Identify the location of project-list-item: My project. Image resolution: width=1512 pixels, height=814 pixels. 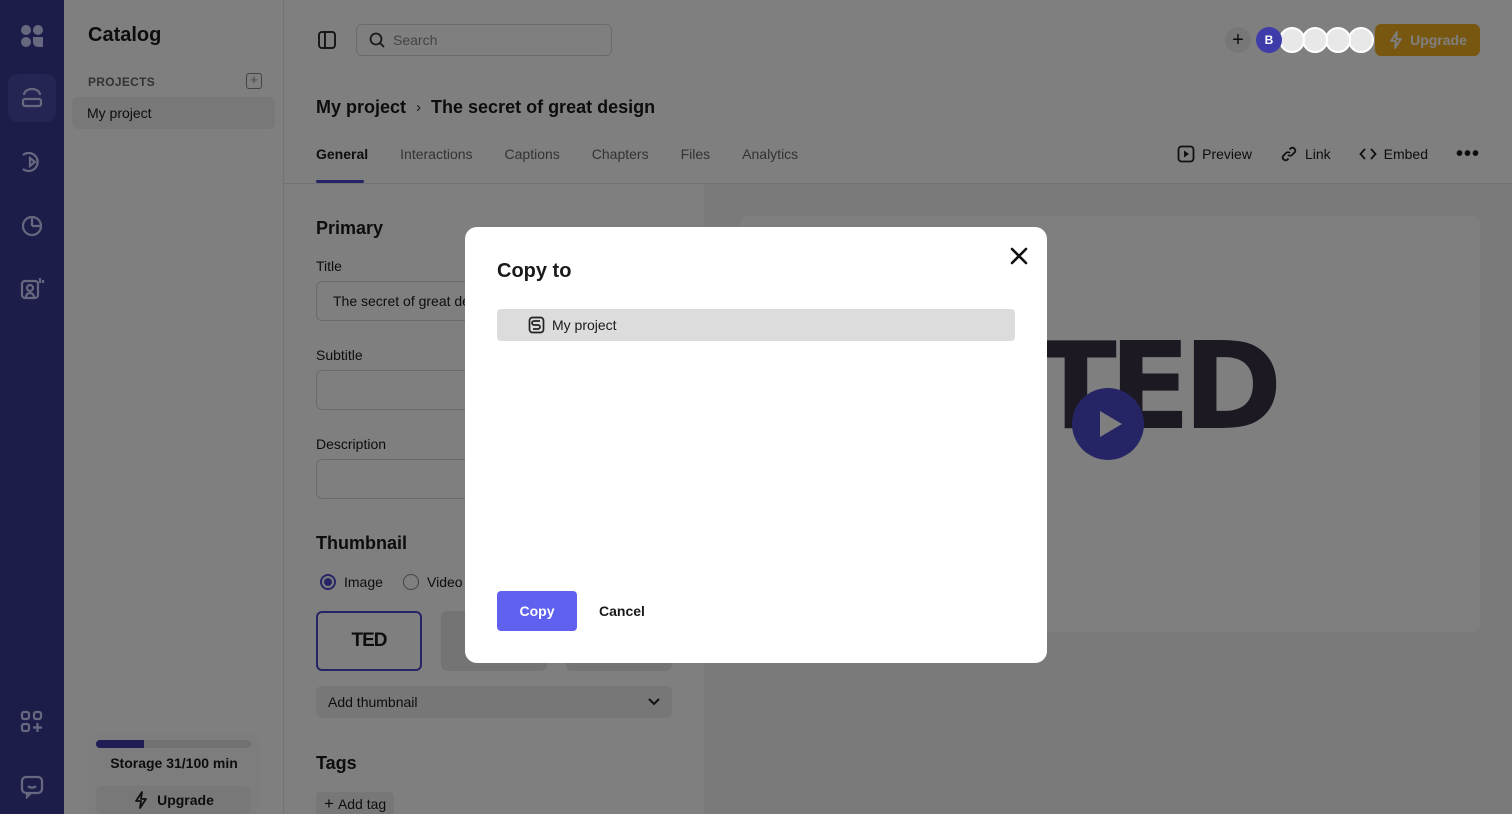
(756, 325).